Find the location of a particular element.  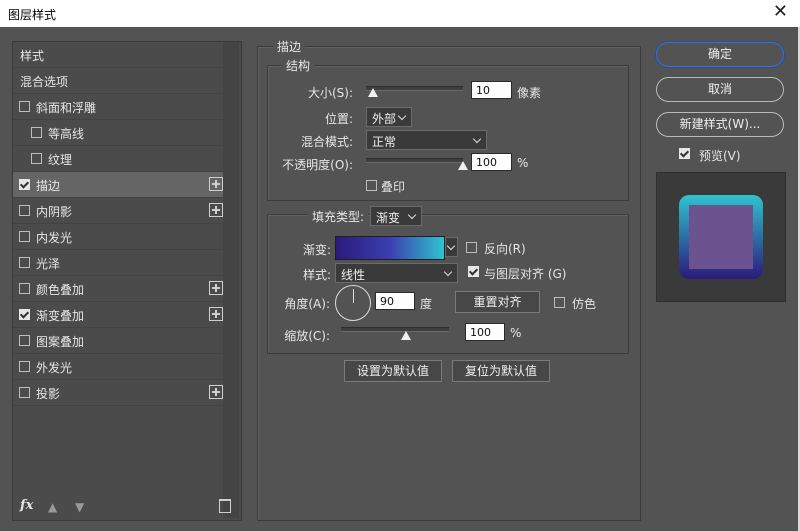

style-item-label: 纹理 is located at coordinates (60, 160).